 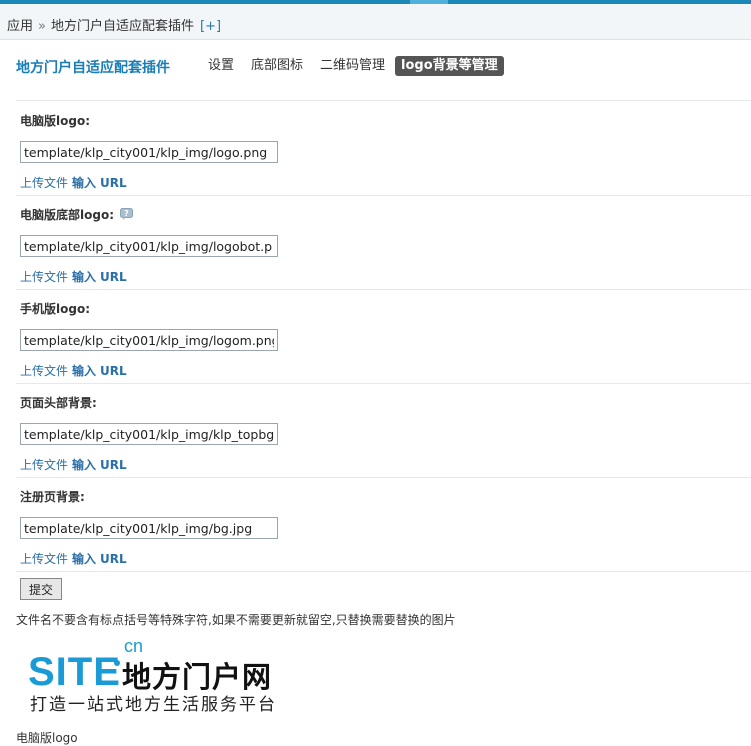 I want to click on setting-label: 页面头部背景:, so click(x=58, y=403).